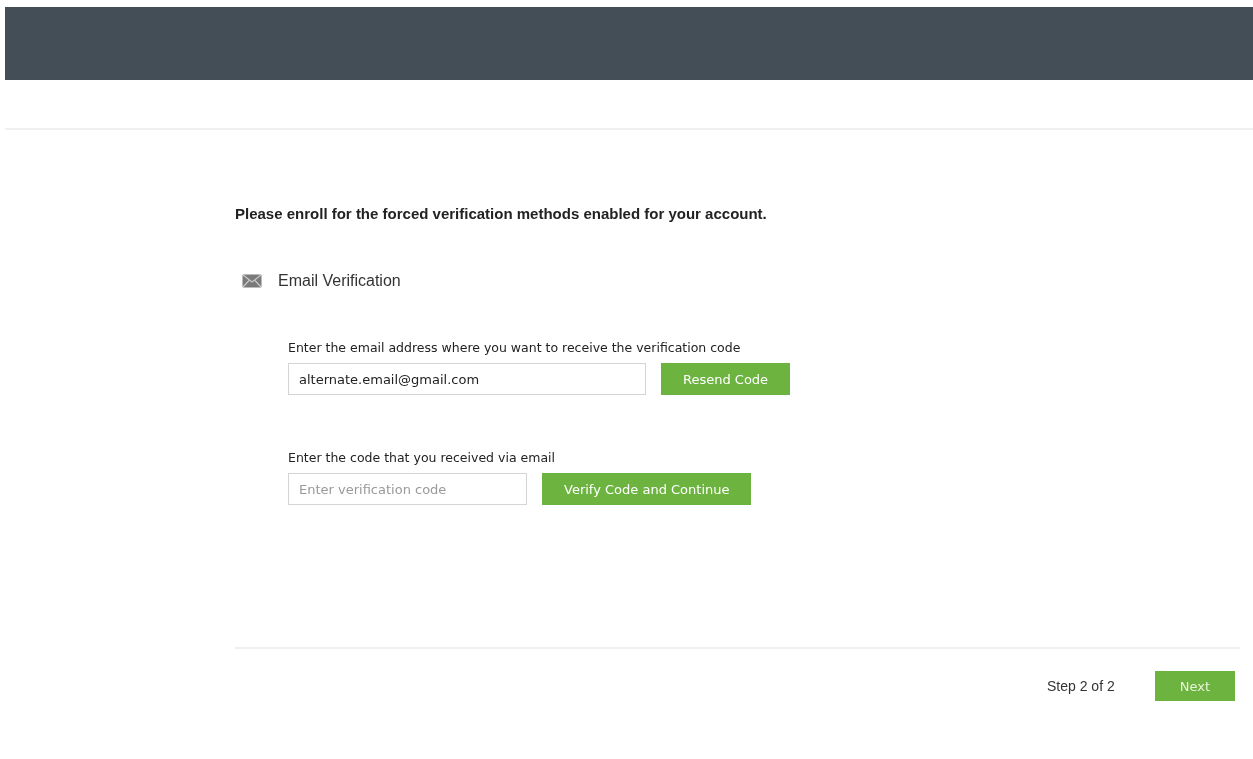  I want to click on field-label: Enter the code that you received via email, so click(422, 457).